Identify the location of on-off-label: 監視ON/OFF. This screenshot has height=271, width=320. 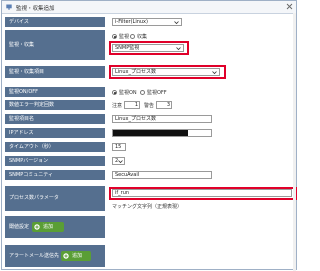
(55, 92).